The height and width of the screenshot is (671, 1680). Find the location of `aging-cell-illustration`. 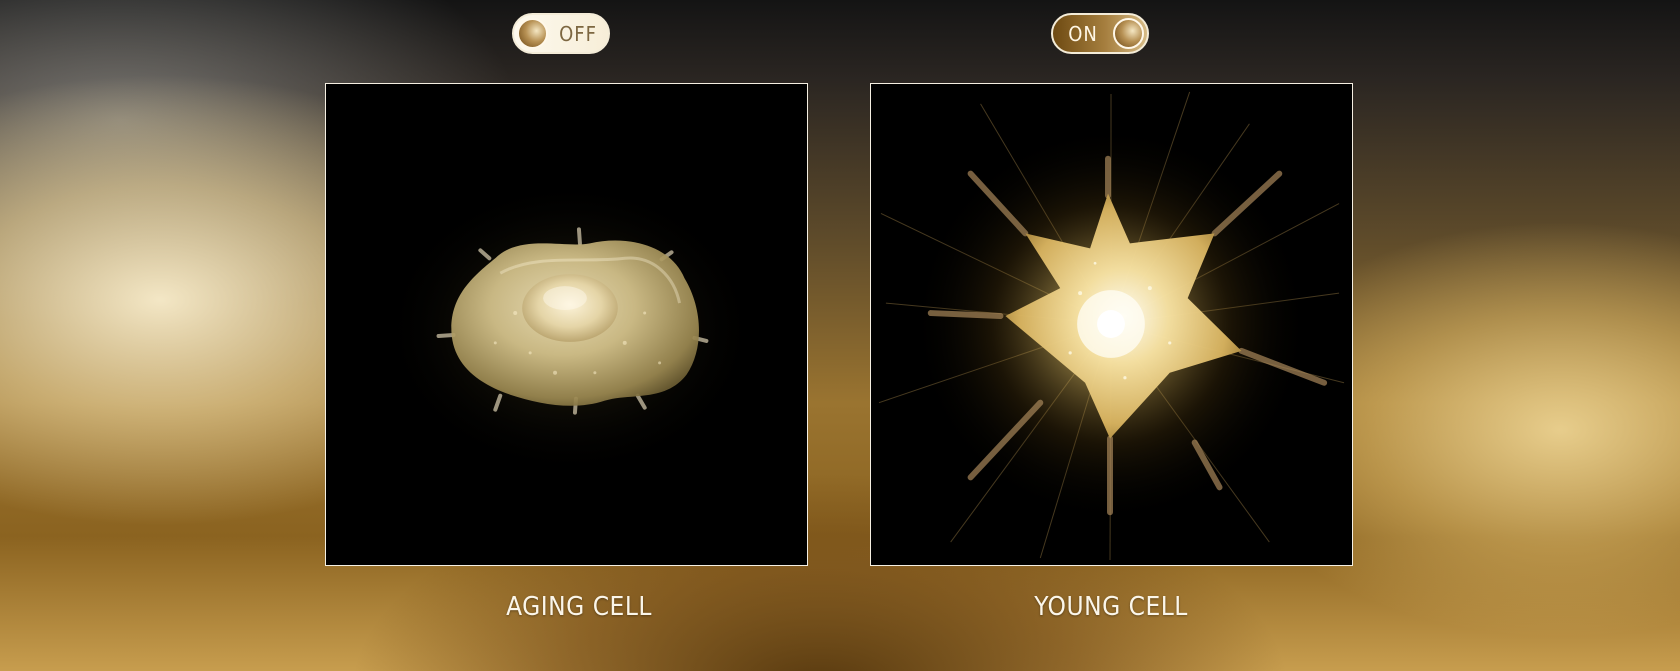

aging-cell-illustration is located at coordinates (570, 328).